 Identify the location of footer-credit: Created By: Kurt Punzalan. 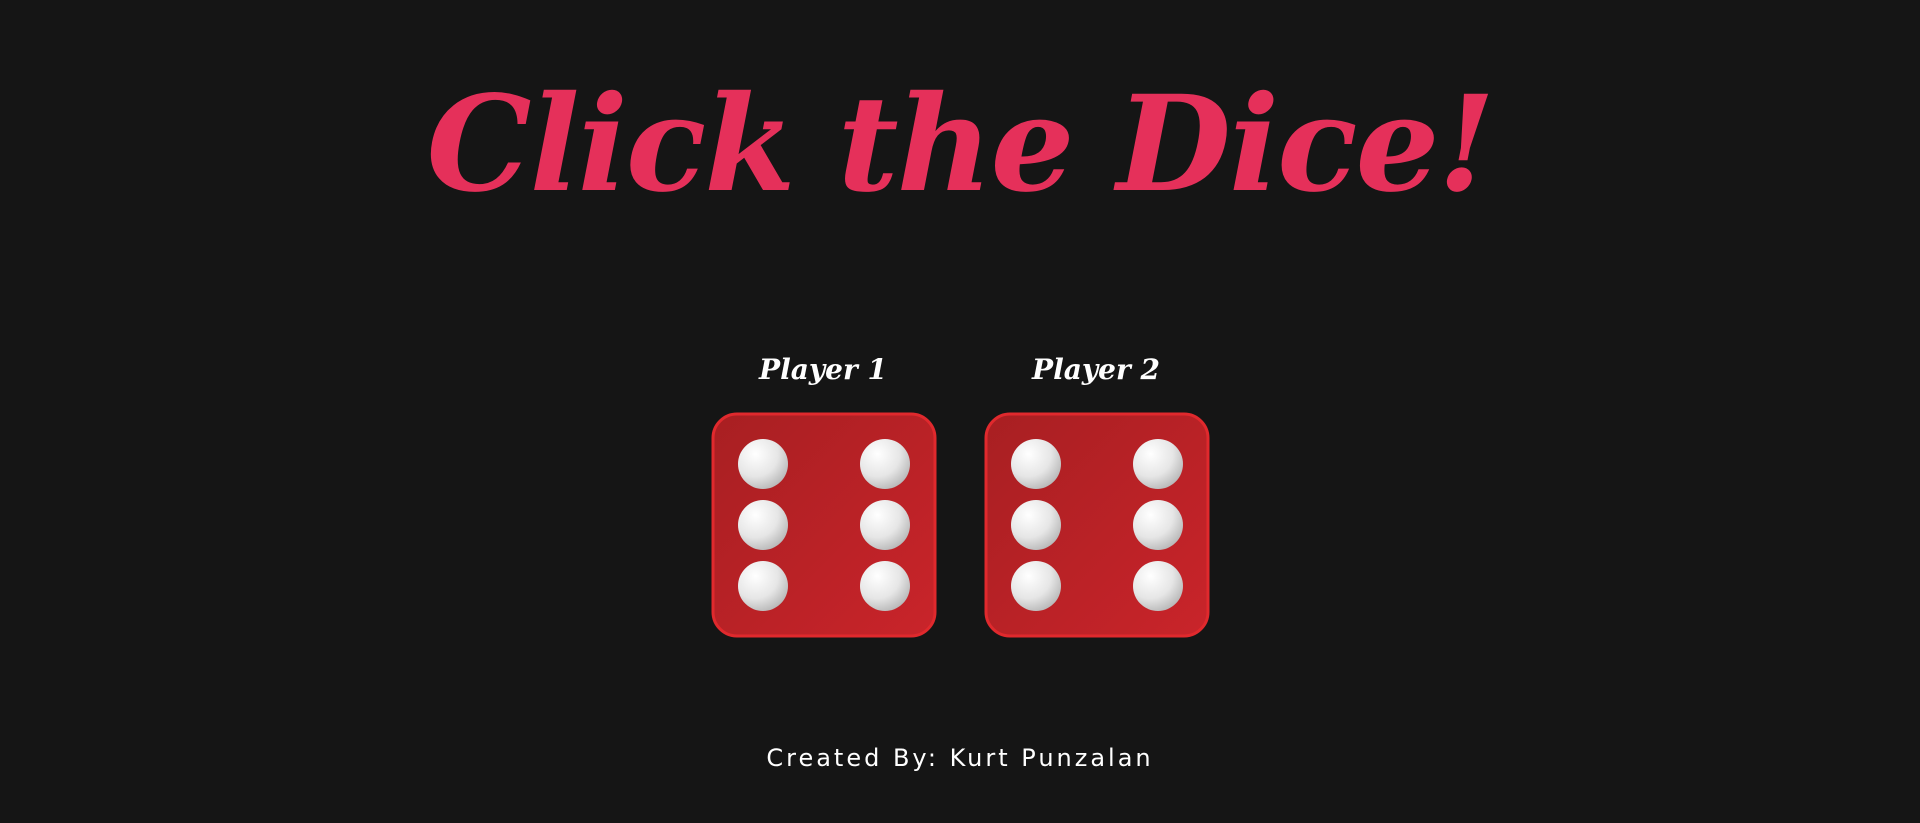
(960, 758).